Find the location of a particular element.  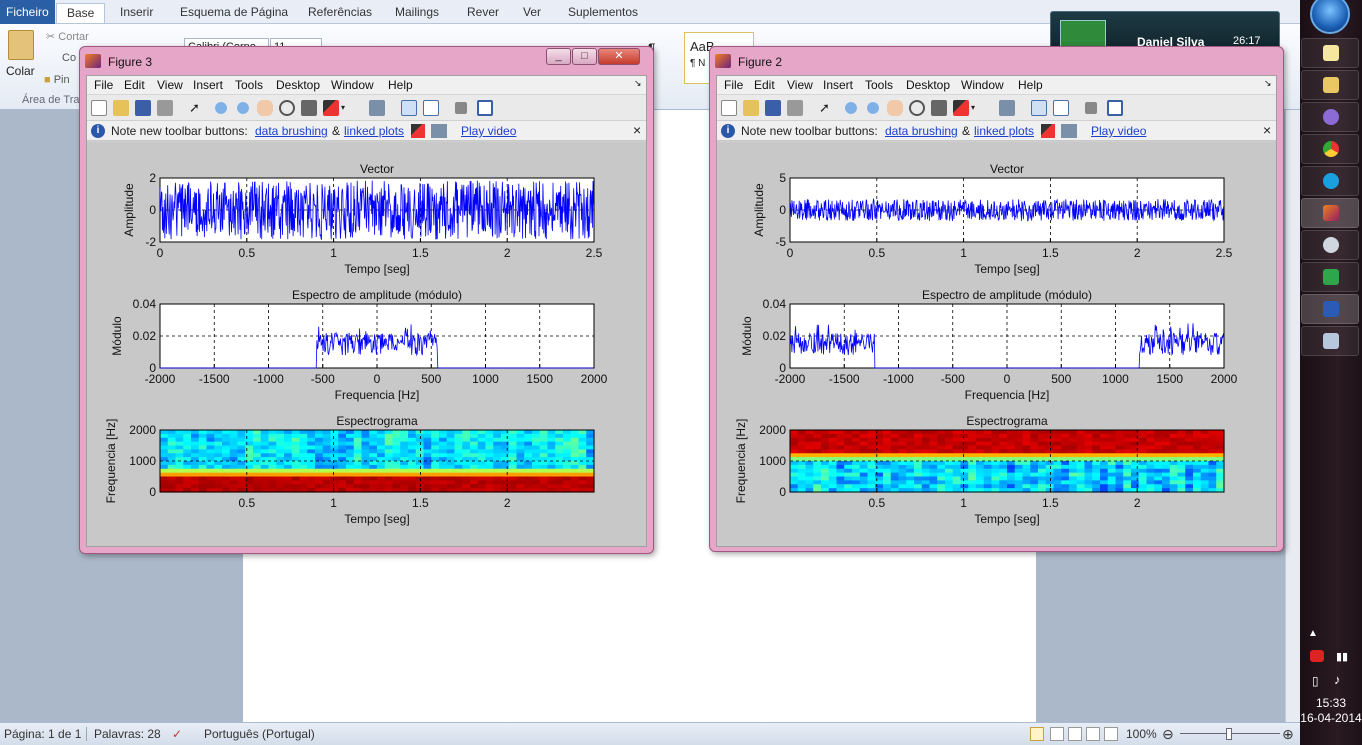

taskbar-app-purple is located at coordinates (1330, 117).